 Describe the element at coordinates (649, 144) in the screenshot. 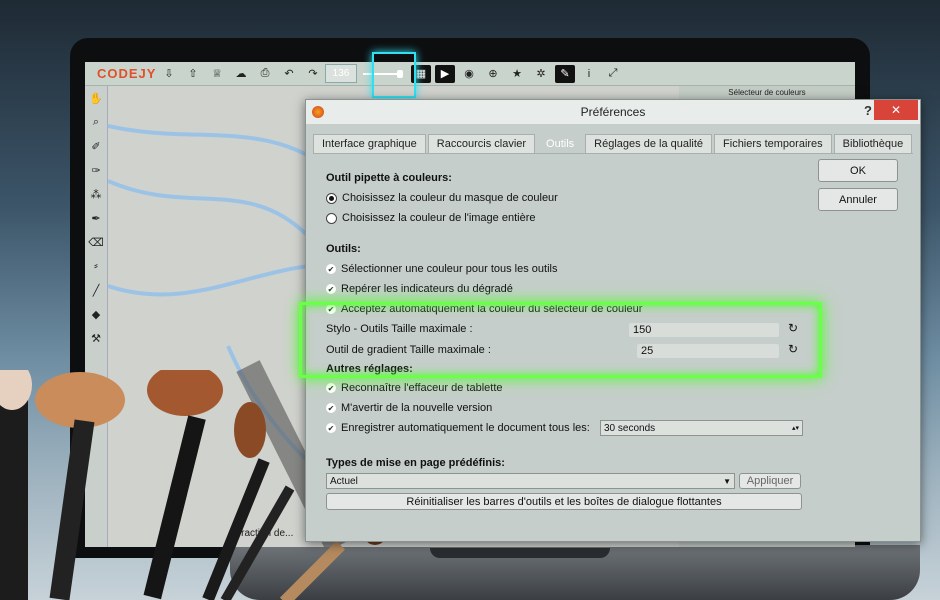

I see `tab-quality: Réglages de la qualité` at that location.